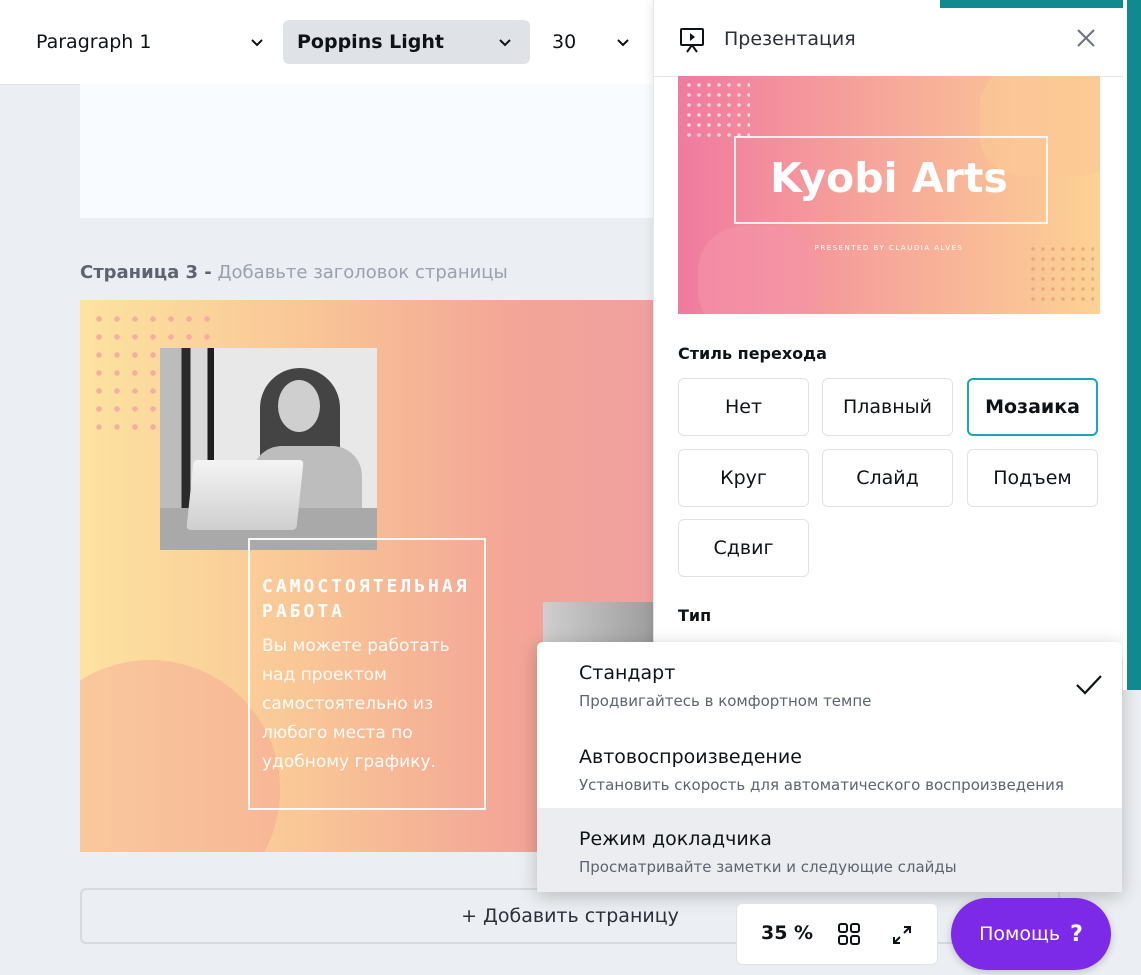  I want to click on help-button: Помощь ?, so click(1031, 934).